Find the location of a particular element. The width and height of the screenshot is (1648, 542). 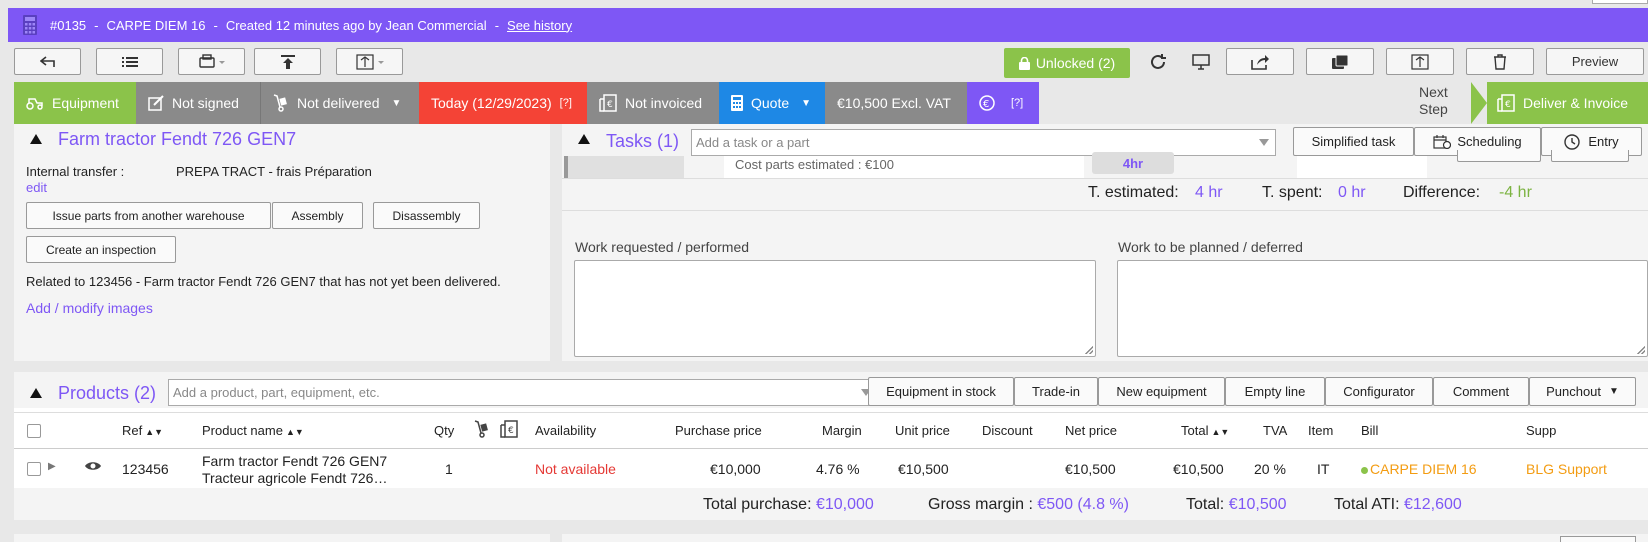

issue-parts-button: Issue parts from another warehouse is located at coordinates (148, 215).